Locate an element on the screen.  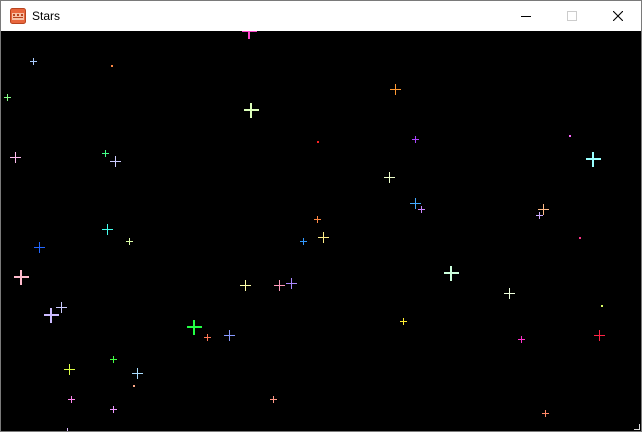
maximize-button is located at coordinates (572, 16).